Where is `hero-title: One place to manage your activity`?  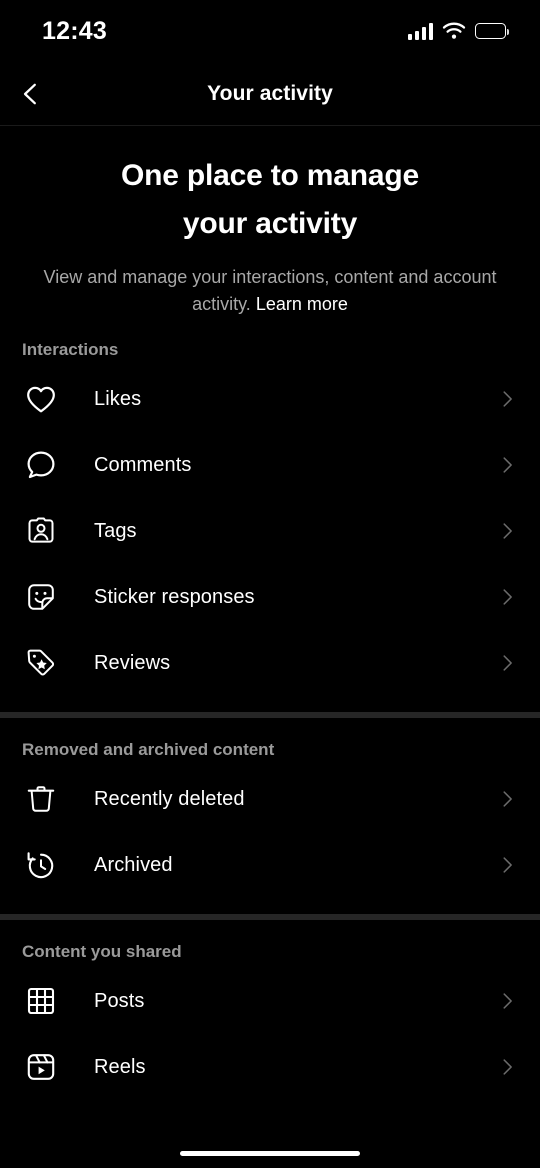
hero-title: One place to manage your activity is located at coordinates (270, 200).